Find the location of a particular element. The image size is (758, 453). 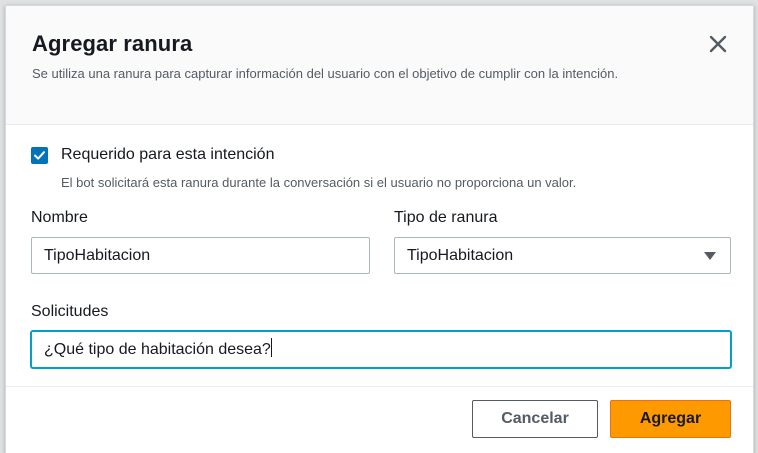

close-icon is located at coordinates (718, 44).